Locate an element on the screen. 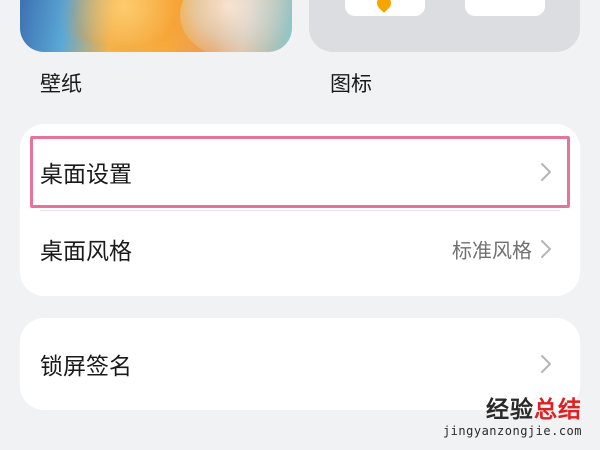 The width and height of the screenshot is (600, 450). desktop-style-label: 桌面风格 is located at coordinates (86, 252).